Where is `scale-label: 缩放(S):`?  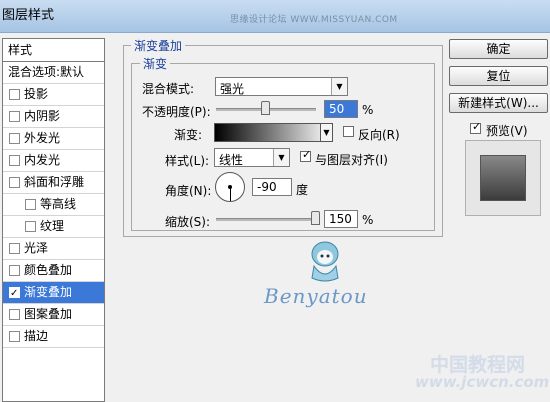 scale-label: 缩放(S): is located at coordinates (188, 222).